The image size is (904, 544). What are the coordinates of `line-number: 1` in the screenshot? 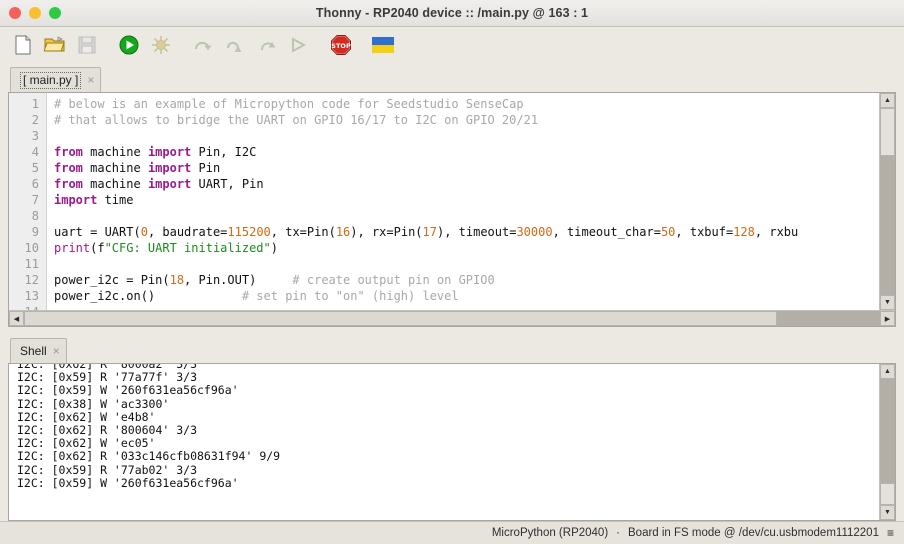 It's located at (35, 104).